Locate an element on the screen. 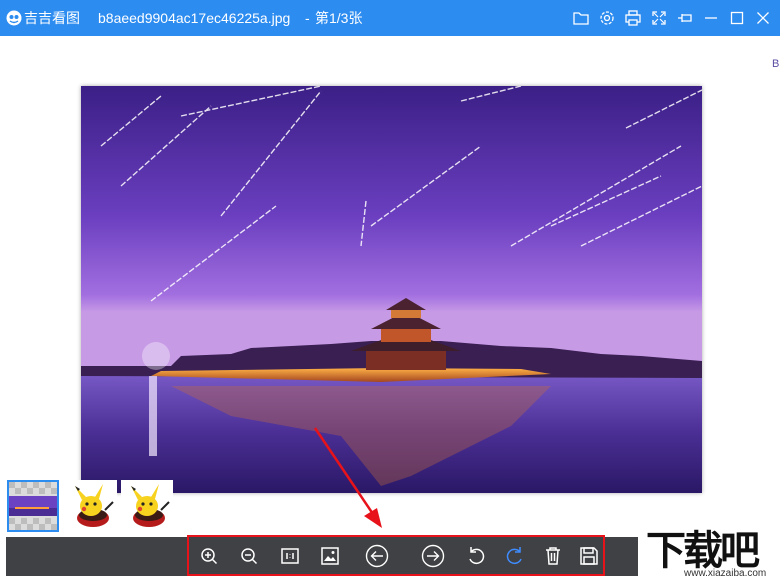 The width and height of the screenshot is (780, 580). save-button is located at coordinates (589, 556).